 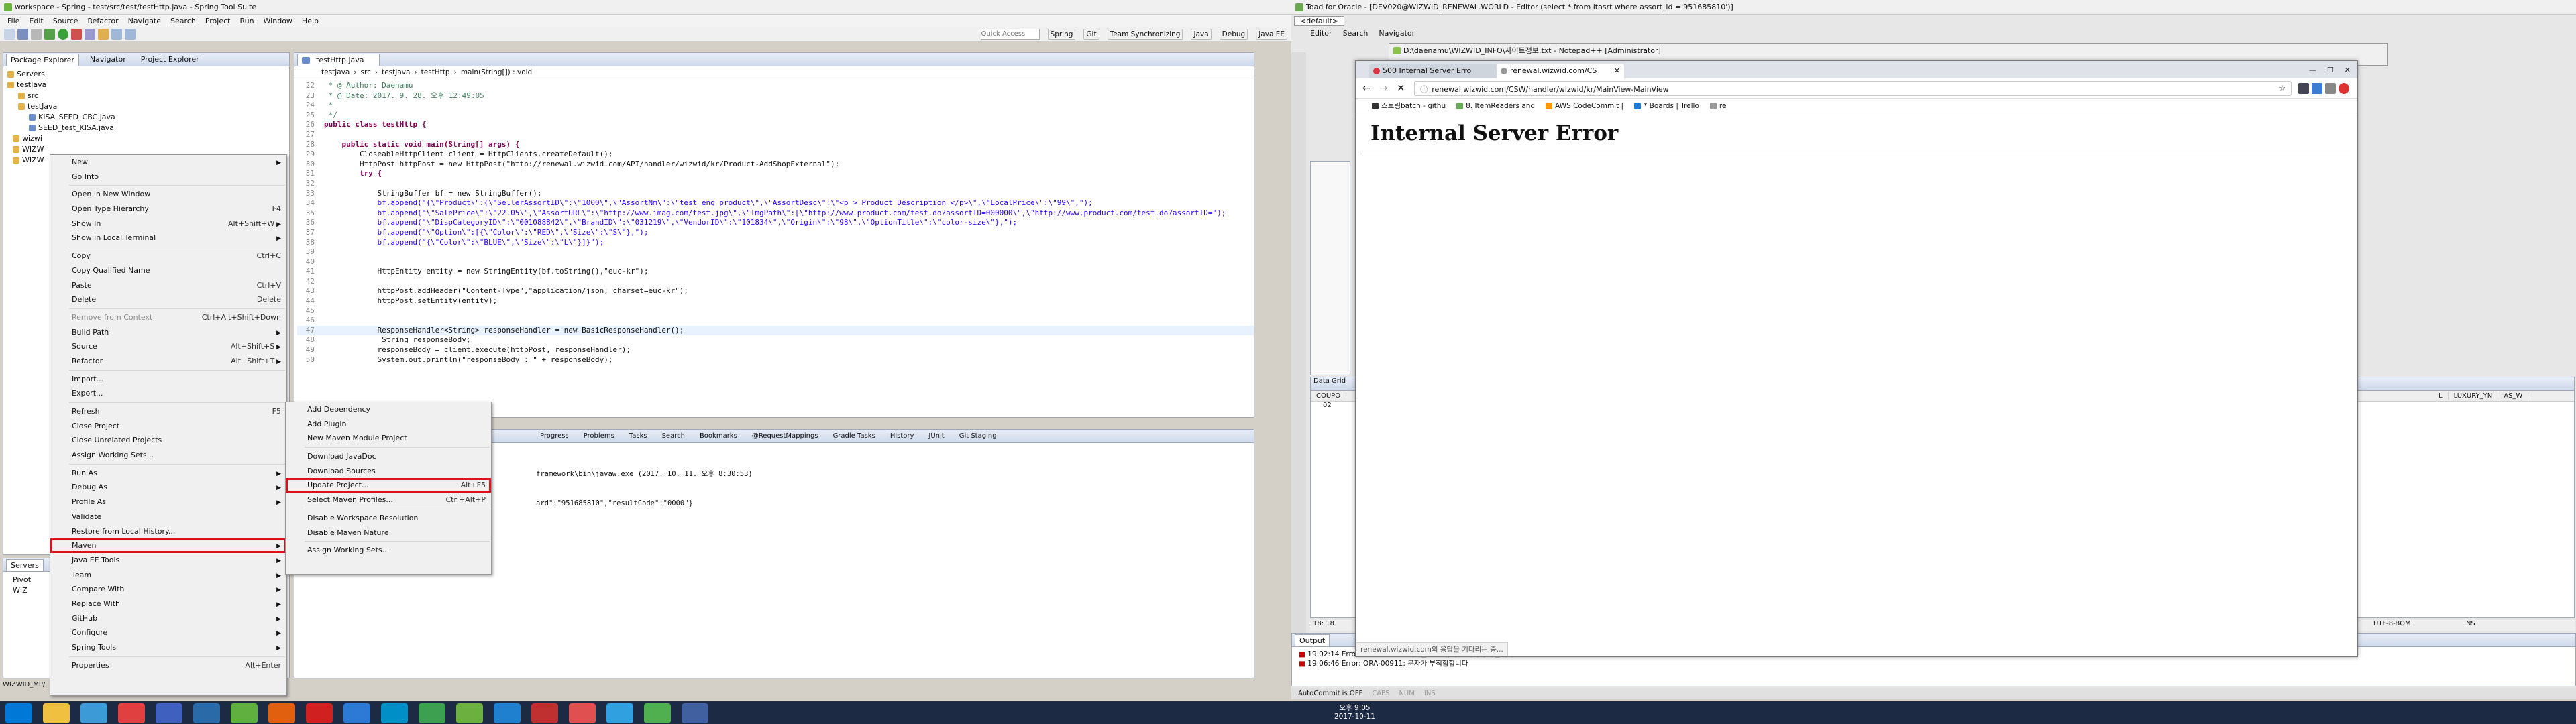 What do you see at coordinates (148, 118) in the screenshot?
I see `tree-item: KISA_SEED_CBC.java` at bounding box center [148, 118].